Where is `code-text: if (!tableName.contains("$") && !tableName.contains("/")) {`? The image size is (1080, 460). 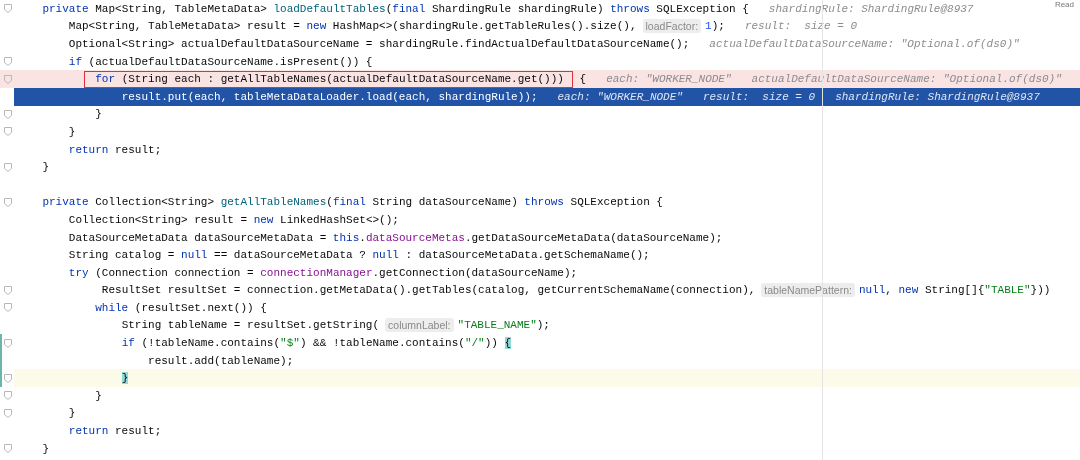
code-text: if (!tableName.contains("$") && !tableName.contains("/")) { is located at coordinates (316, 343).